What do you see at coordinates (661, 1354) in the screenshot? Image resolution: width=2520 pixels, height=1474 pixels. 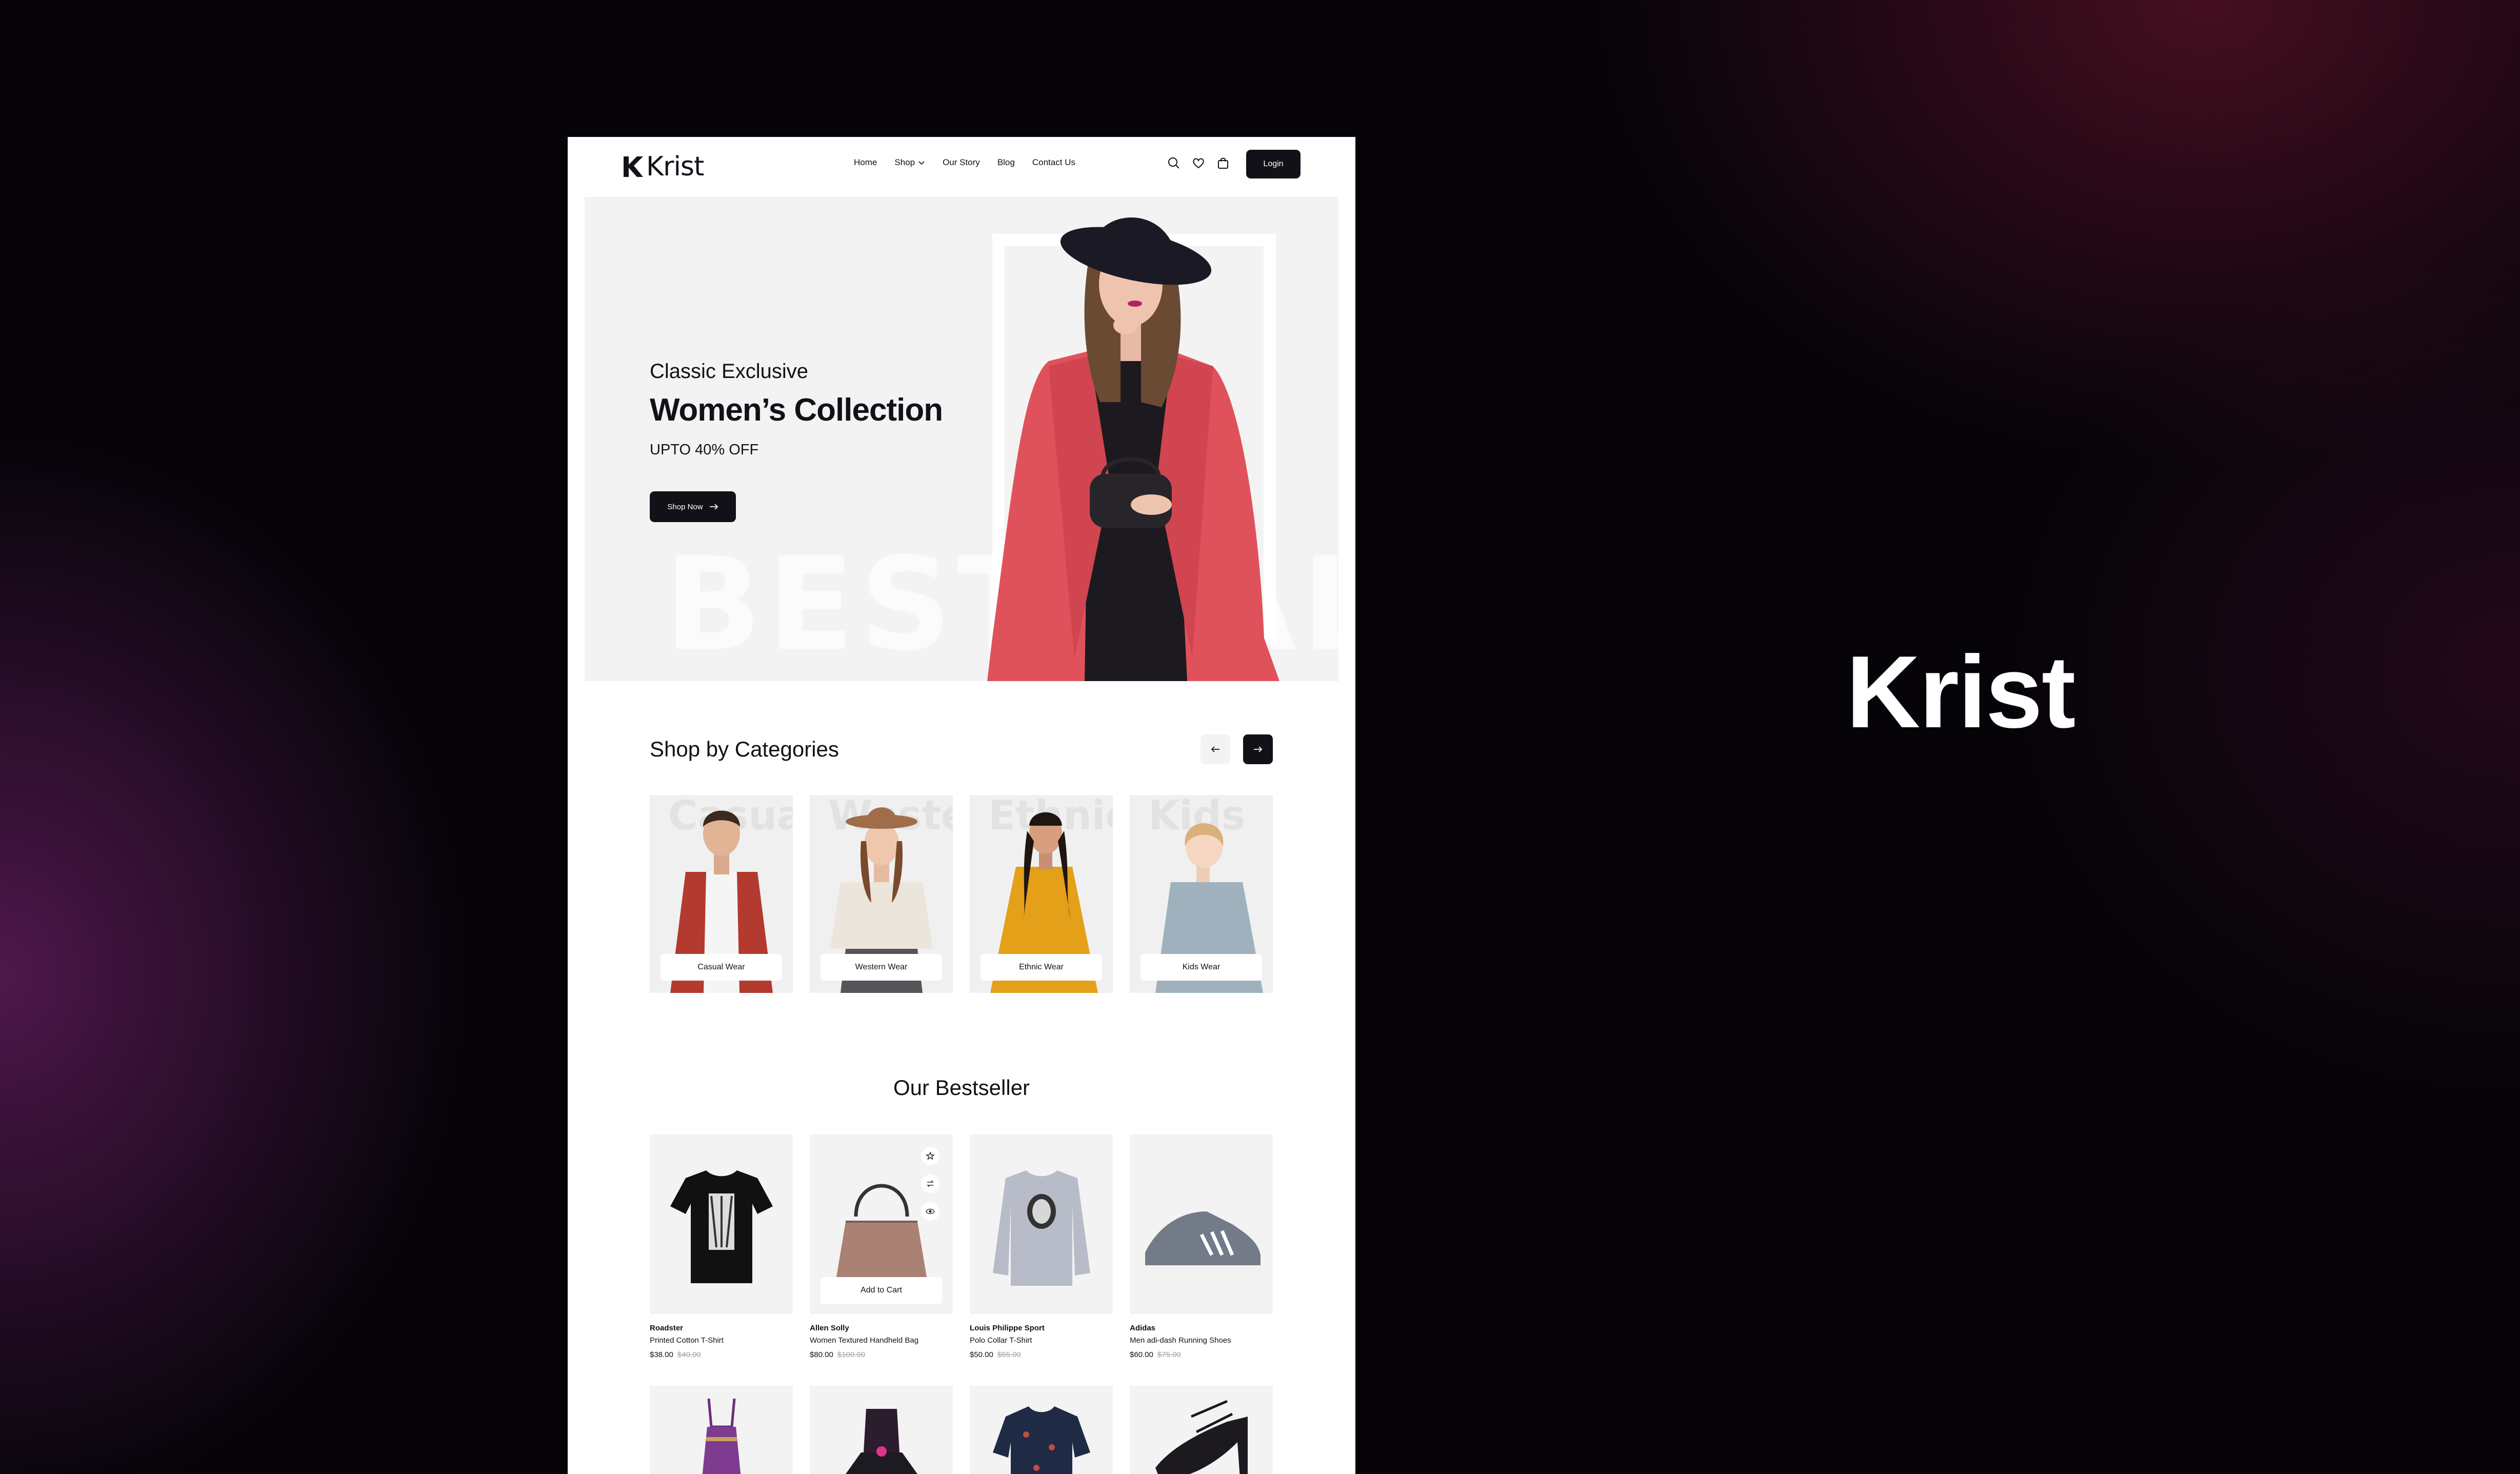 I see `product-price: $38.00` at bounding box center [661, 1354].